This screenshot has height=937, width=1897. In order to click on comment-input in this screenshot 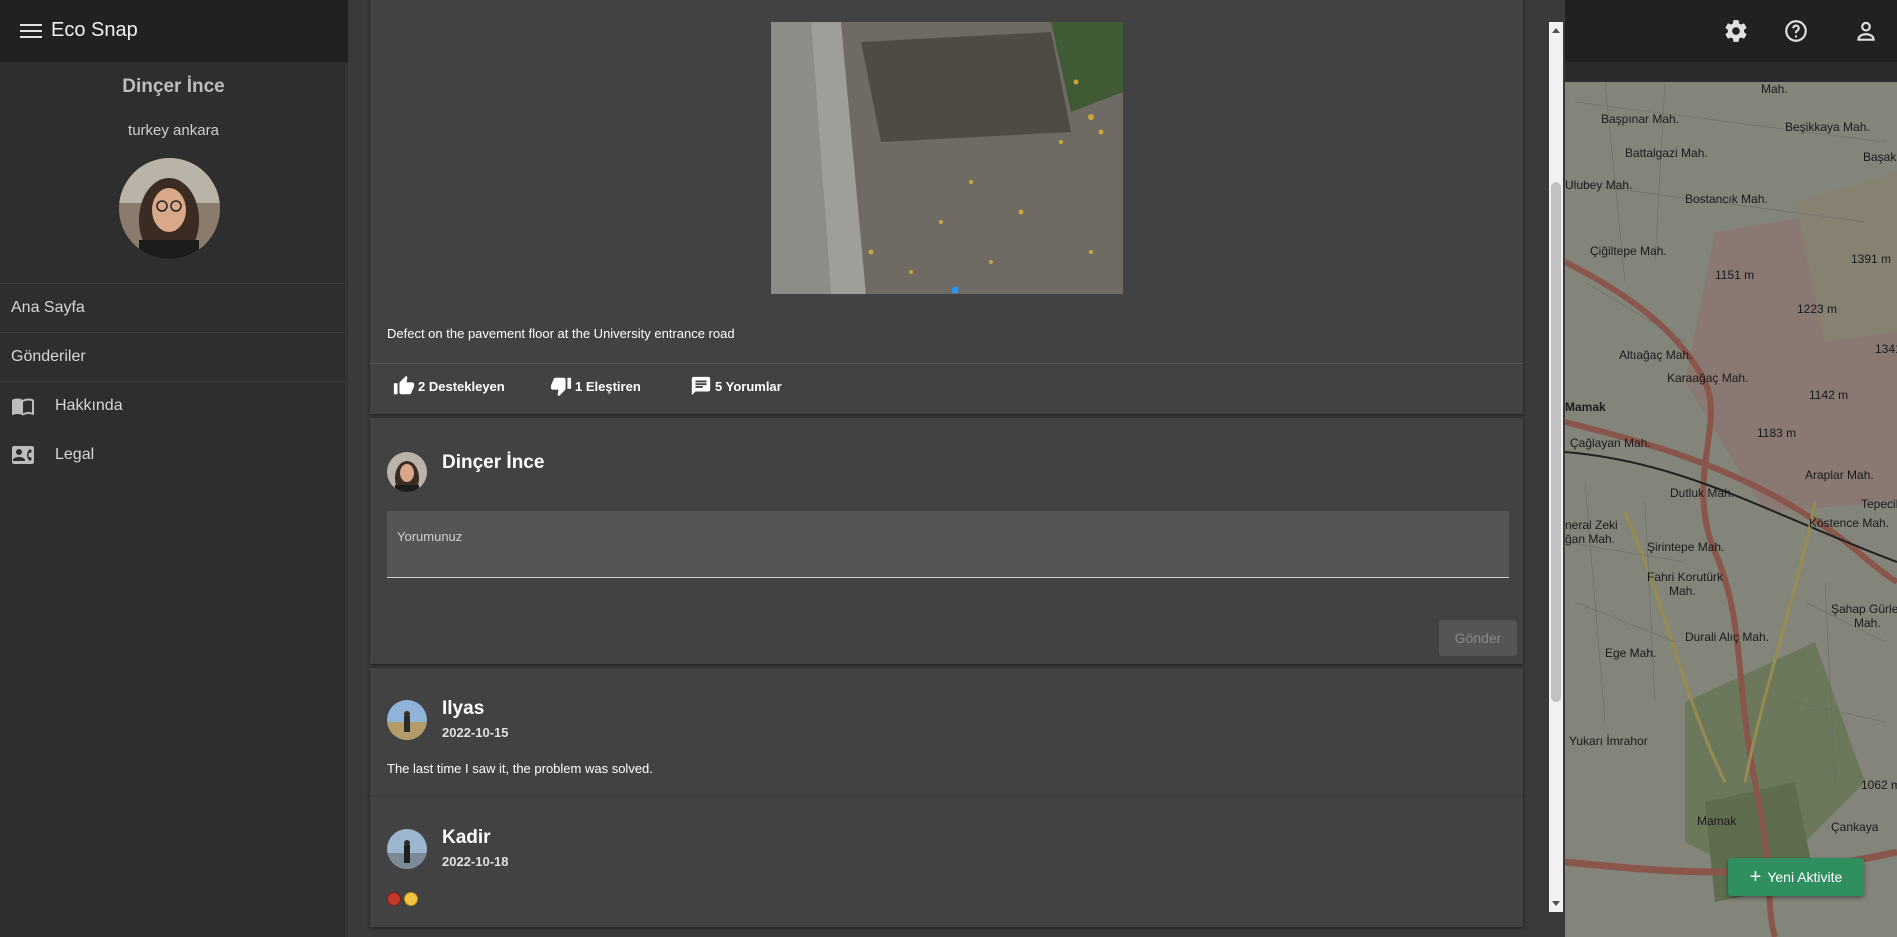, I will do `click(948, 544)`.